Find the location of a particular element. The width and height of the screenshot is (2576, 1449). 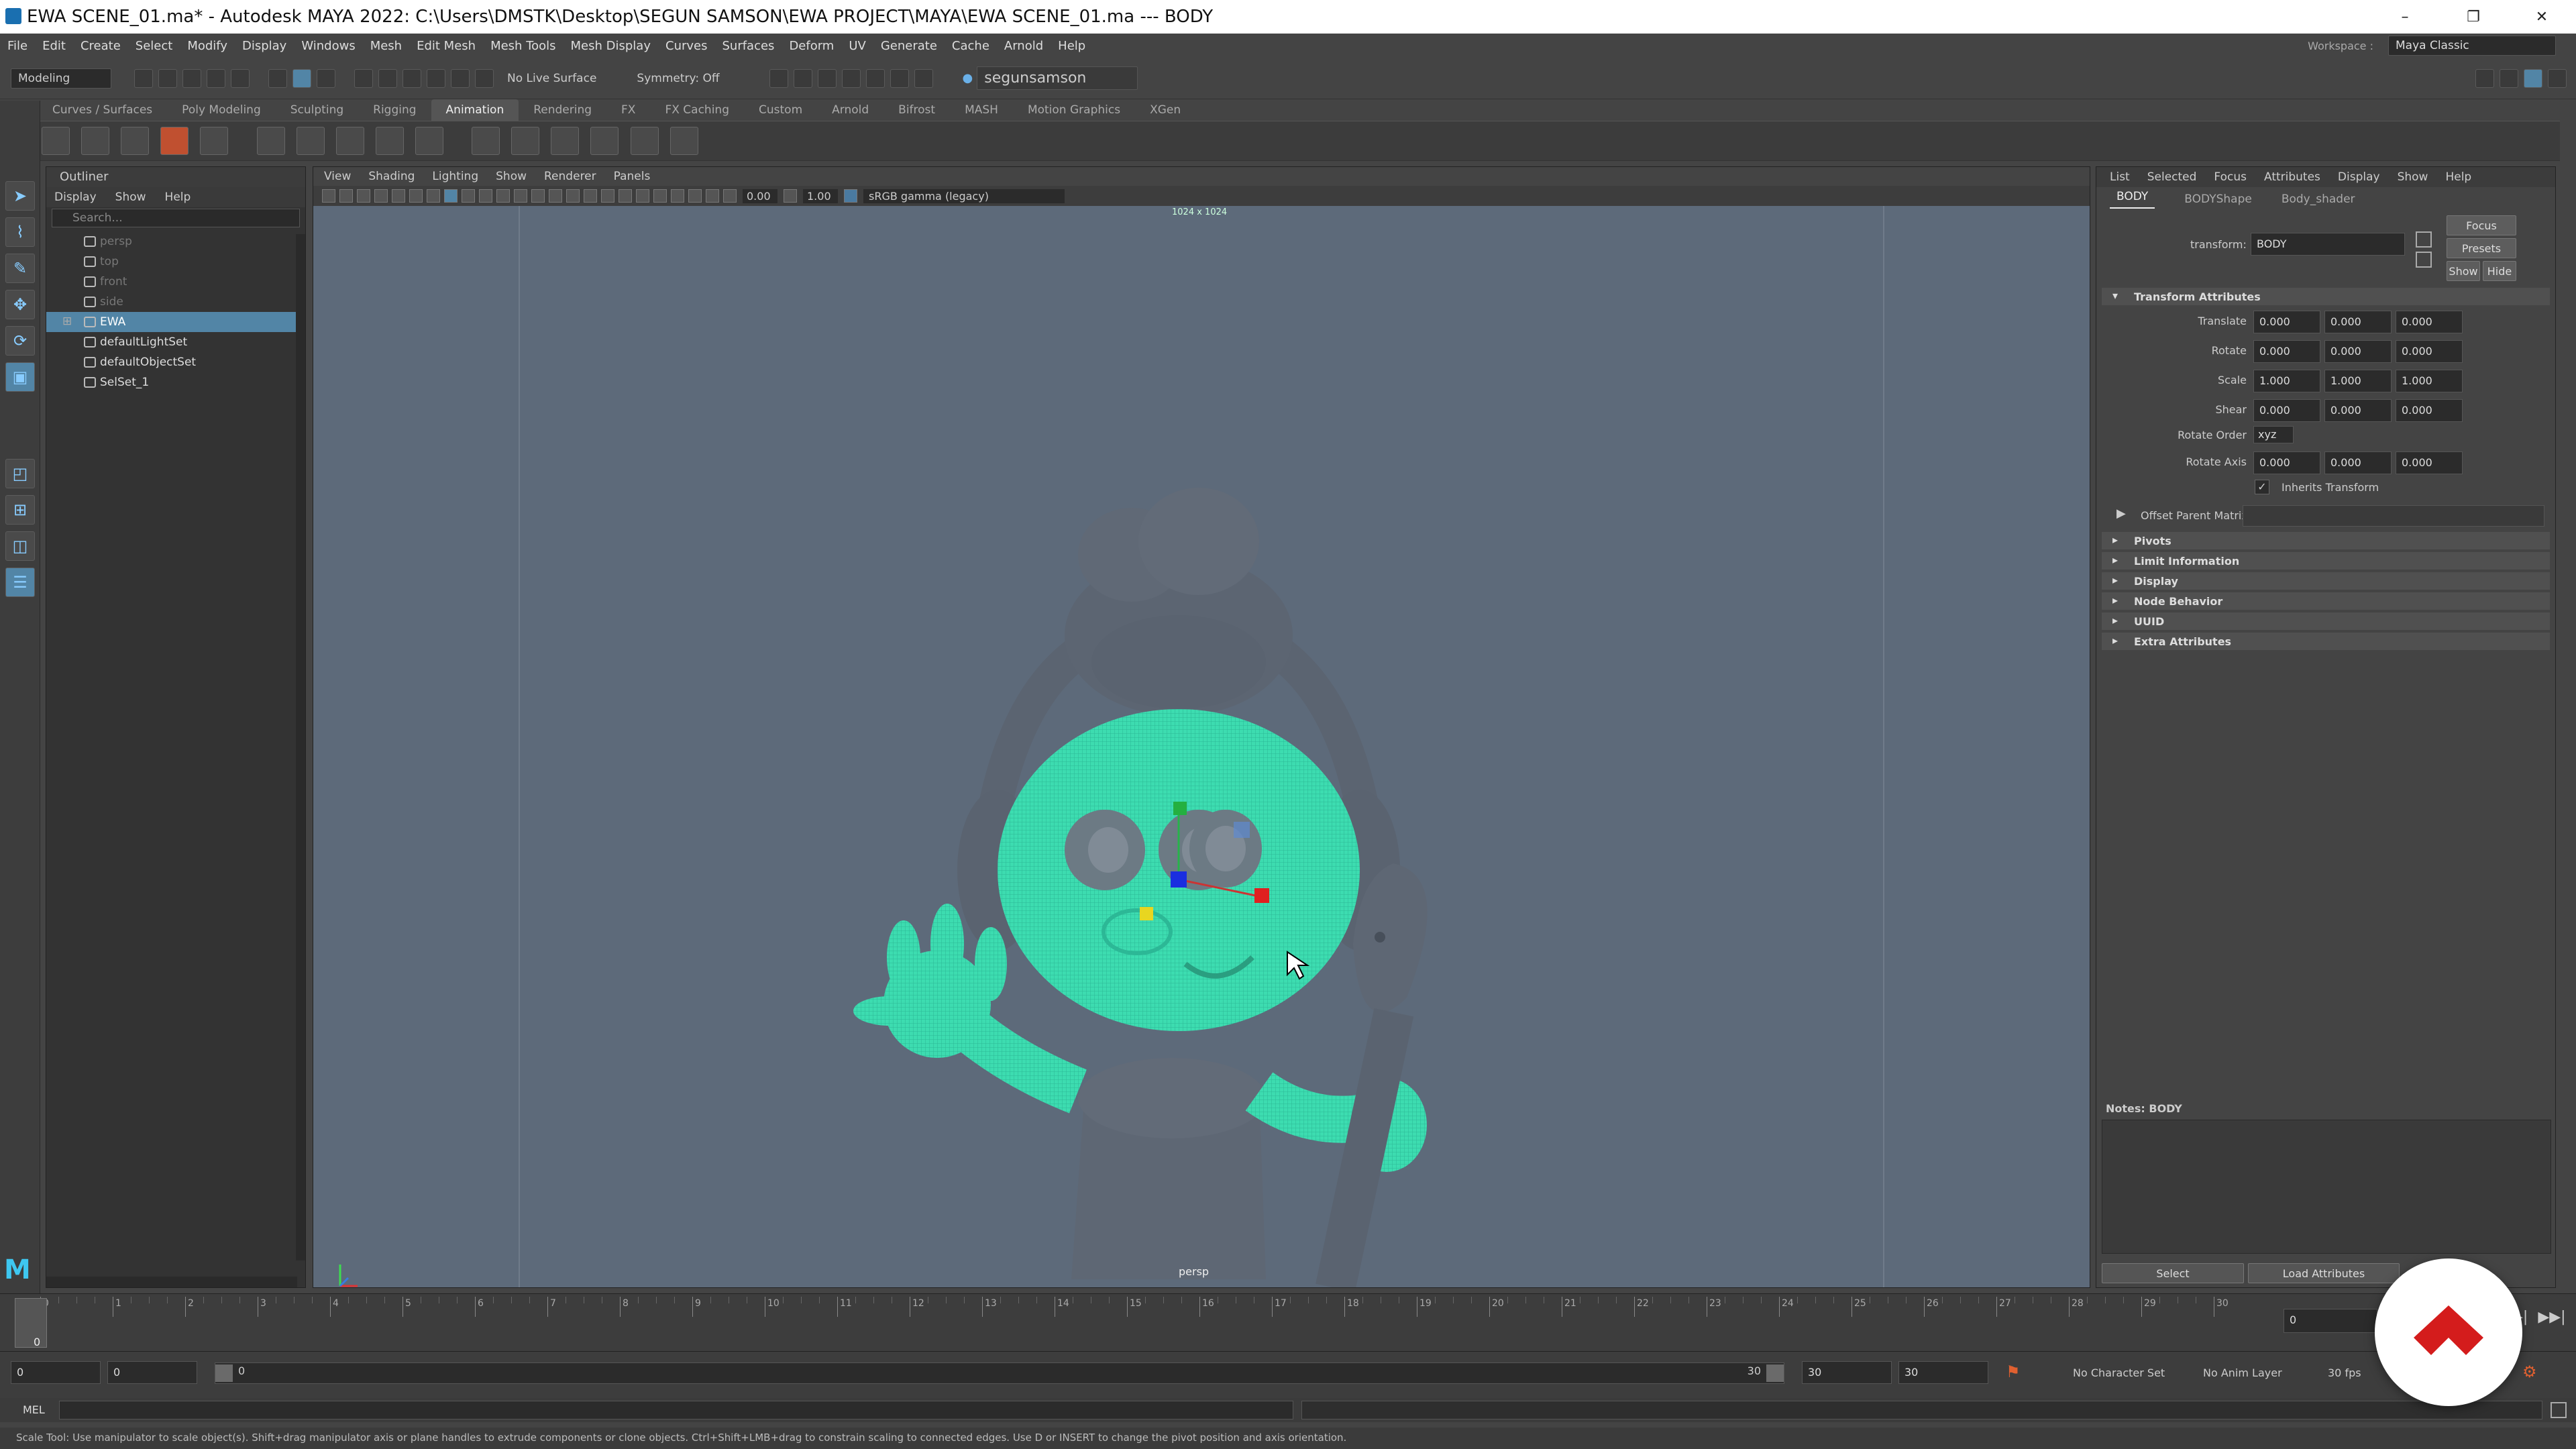

rotate-axis-z-field: 0.000 is located at coordinates (2429, 462).